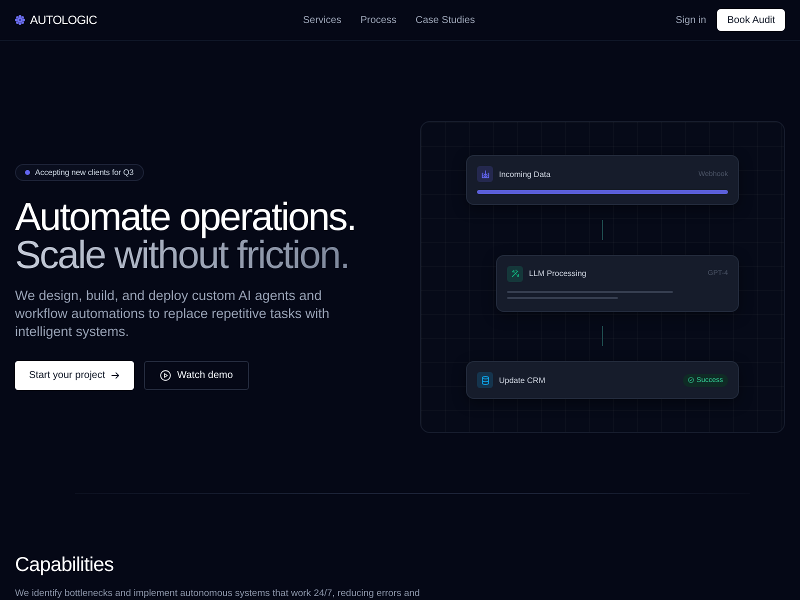 This screenshot has width=800, height=600. I want to click on nav-link: Case Studies, so click(445, 20).